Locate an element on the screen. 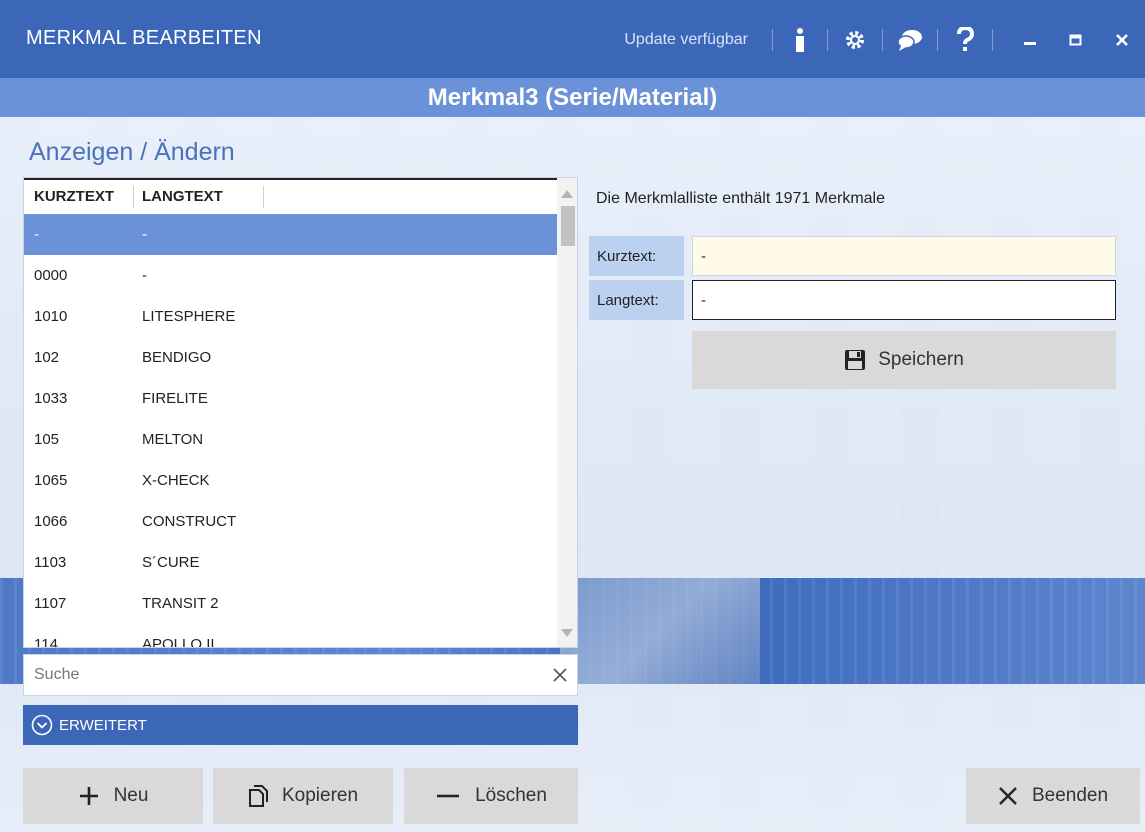 The height and width of the screenshot is (832, 1145). feature-count-info: Die Merkmlalliste enthält 1971 Merkmale is located at coordinates (740, 198).